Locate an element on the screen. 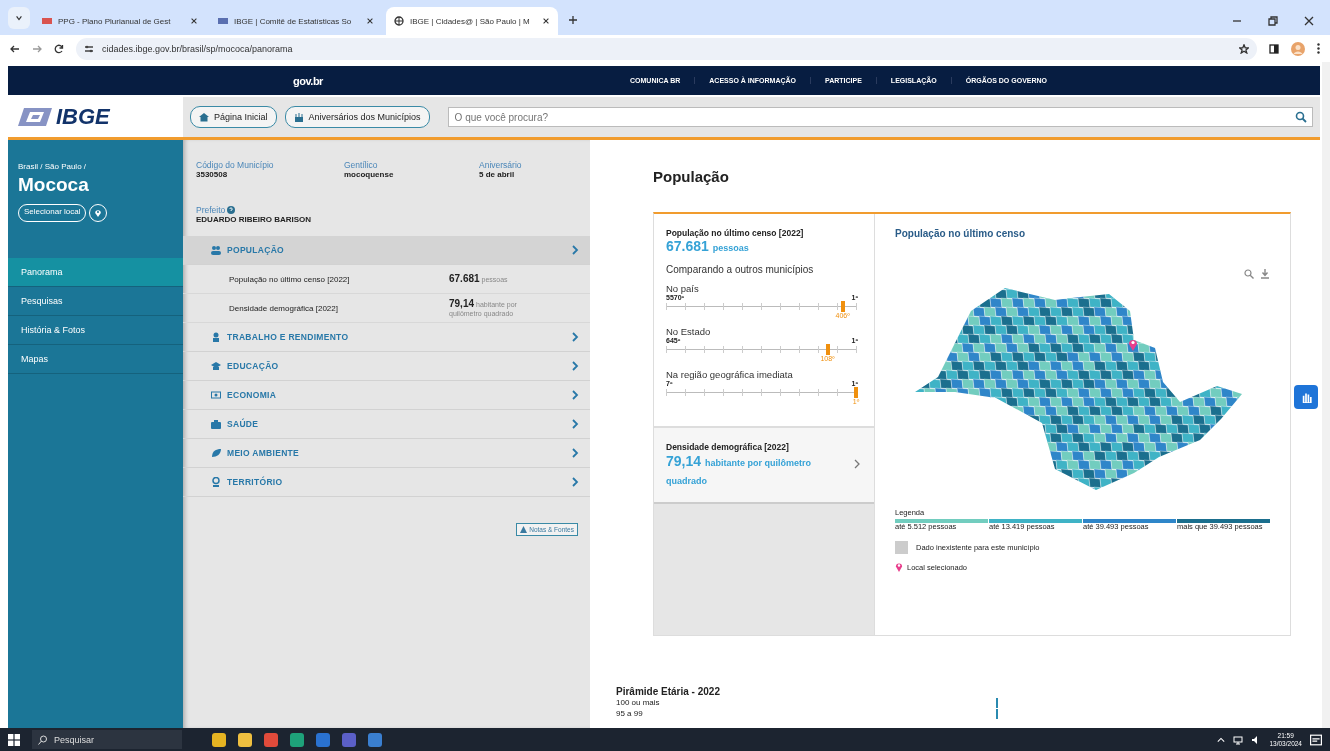 The height and width of the screenshot is (751, 1330). address-bar: cidades.ibge.gov.br/brasil/sp/mococa/panorama is located at coordinates (666, 48).